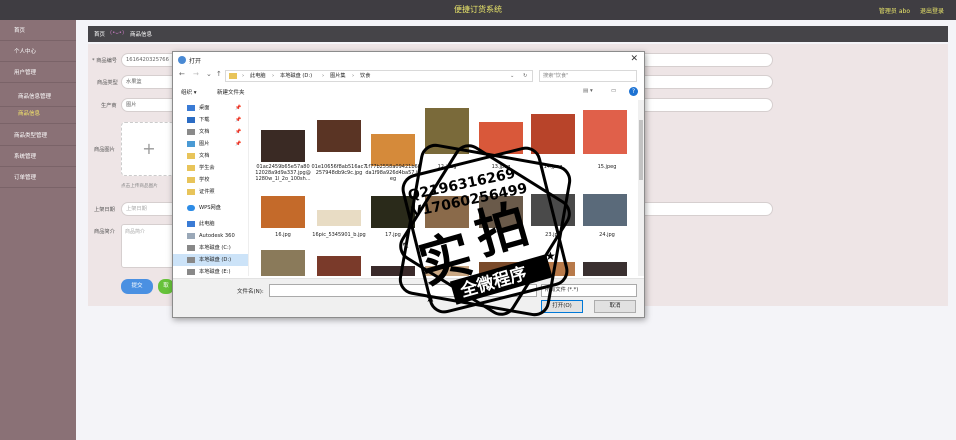 Image resolution: width=956 pixels, height=440 pixels. What do you see at coordinates (641, 150) in the screenshot?
I see `scrollbar-thumb` at bounding box center [641, 150].